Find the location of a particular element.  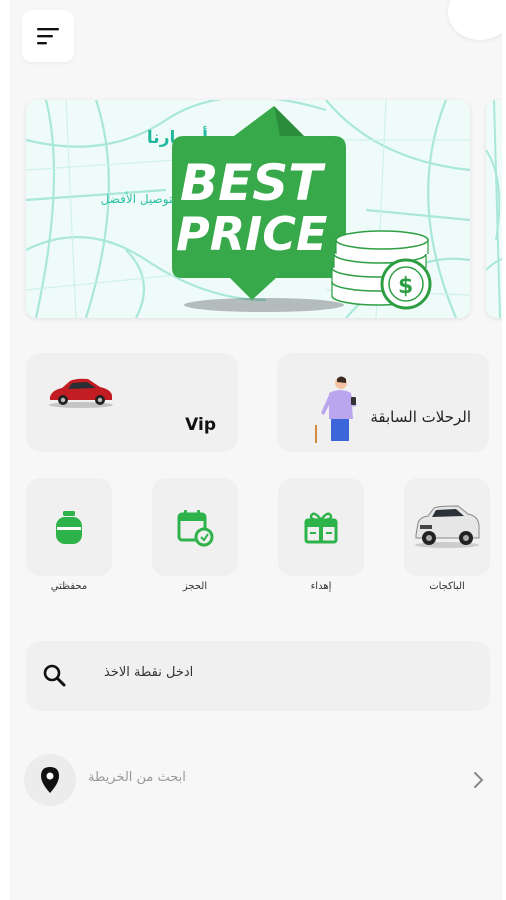

service-wallet-label: محفظتي is located at coordinates (69, 586).